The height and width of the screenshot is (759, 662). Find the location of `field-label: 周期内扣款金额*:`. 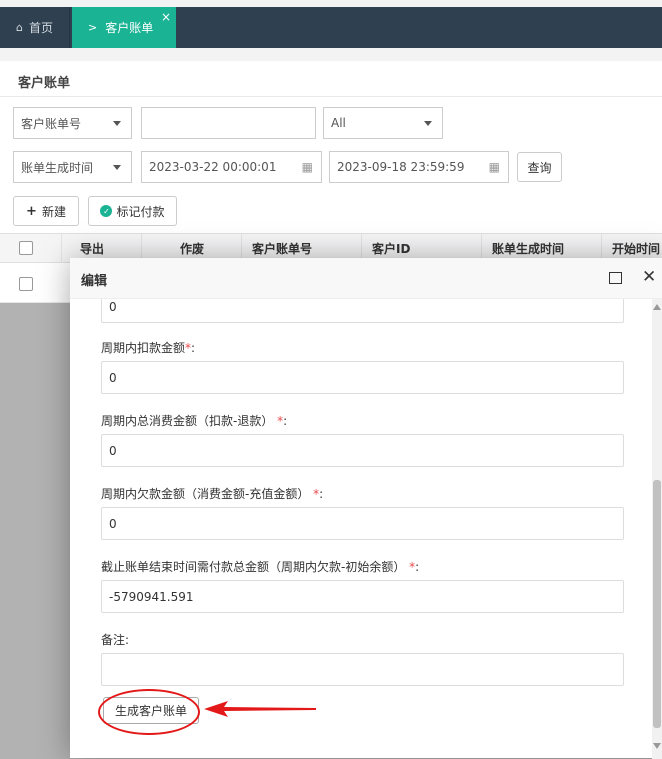

field-label: 周期内扣款金额*: is located at coordinates (148, 347).